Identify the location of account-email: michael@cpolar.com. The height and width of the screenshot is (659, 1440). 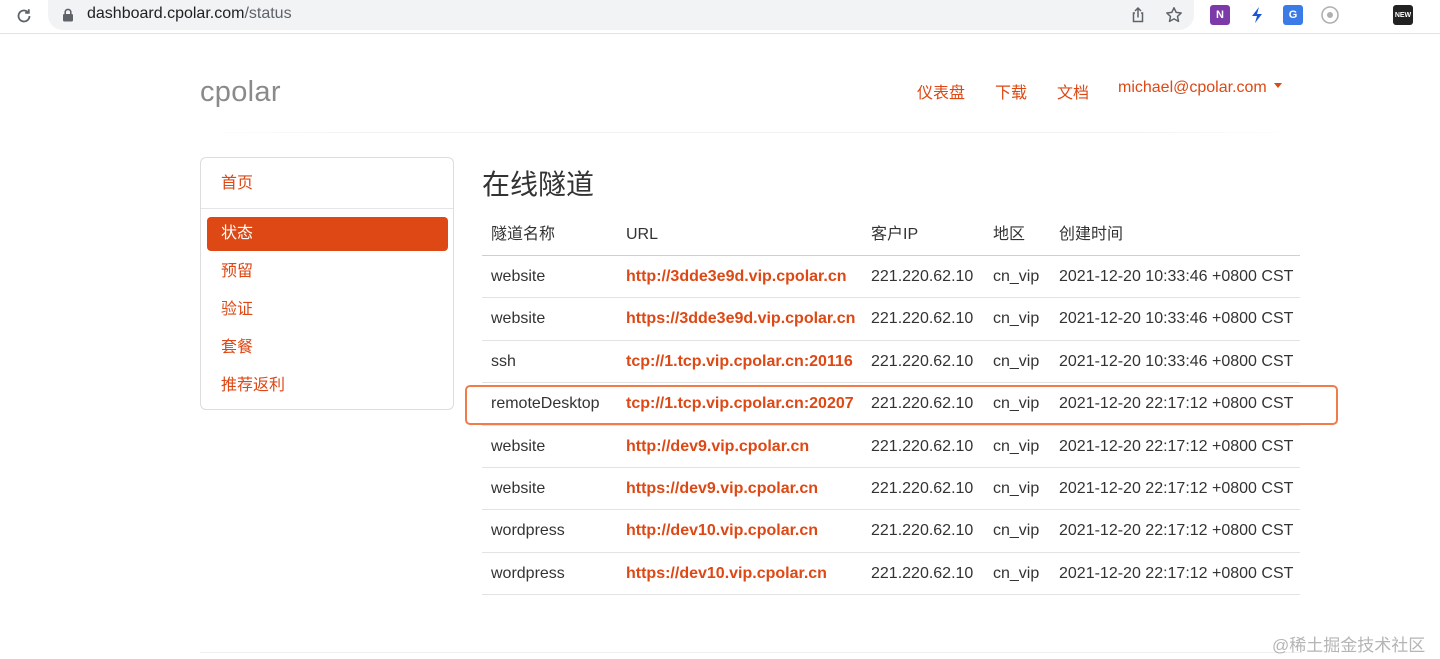
(1192, 87).